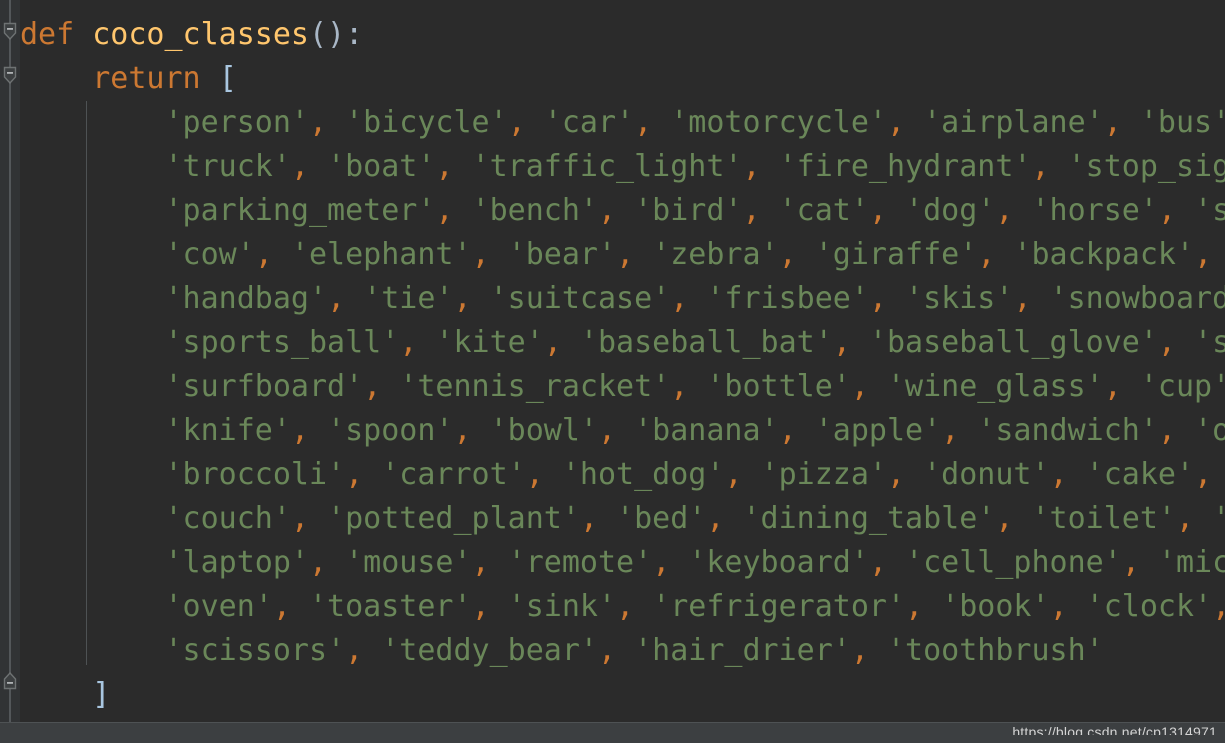 The image size is (1225, 743). Describe the element at coordinates (715, 254) in the screenshot. I see `code-token-str: 'zebra'` at that location.